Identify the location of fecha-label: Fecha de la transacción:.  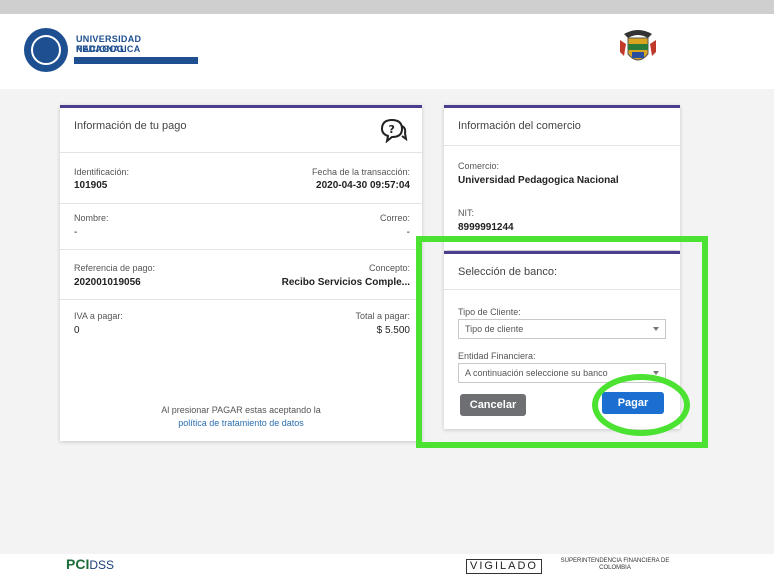
(360, 172).